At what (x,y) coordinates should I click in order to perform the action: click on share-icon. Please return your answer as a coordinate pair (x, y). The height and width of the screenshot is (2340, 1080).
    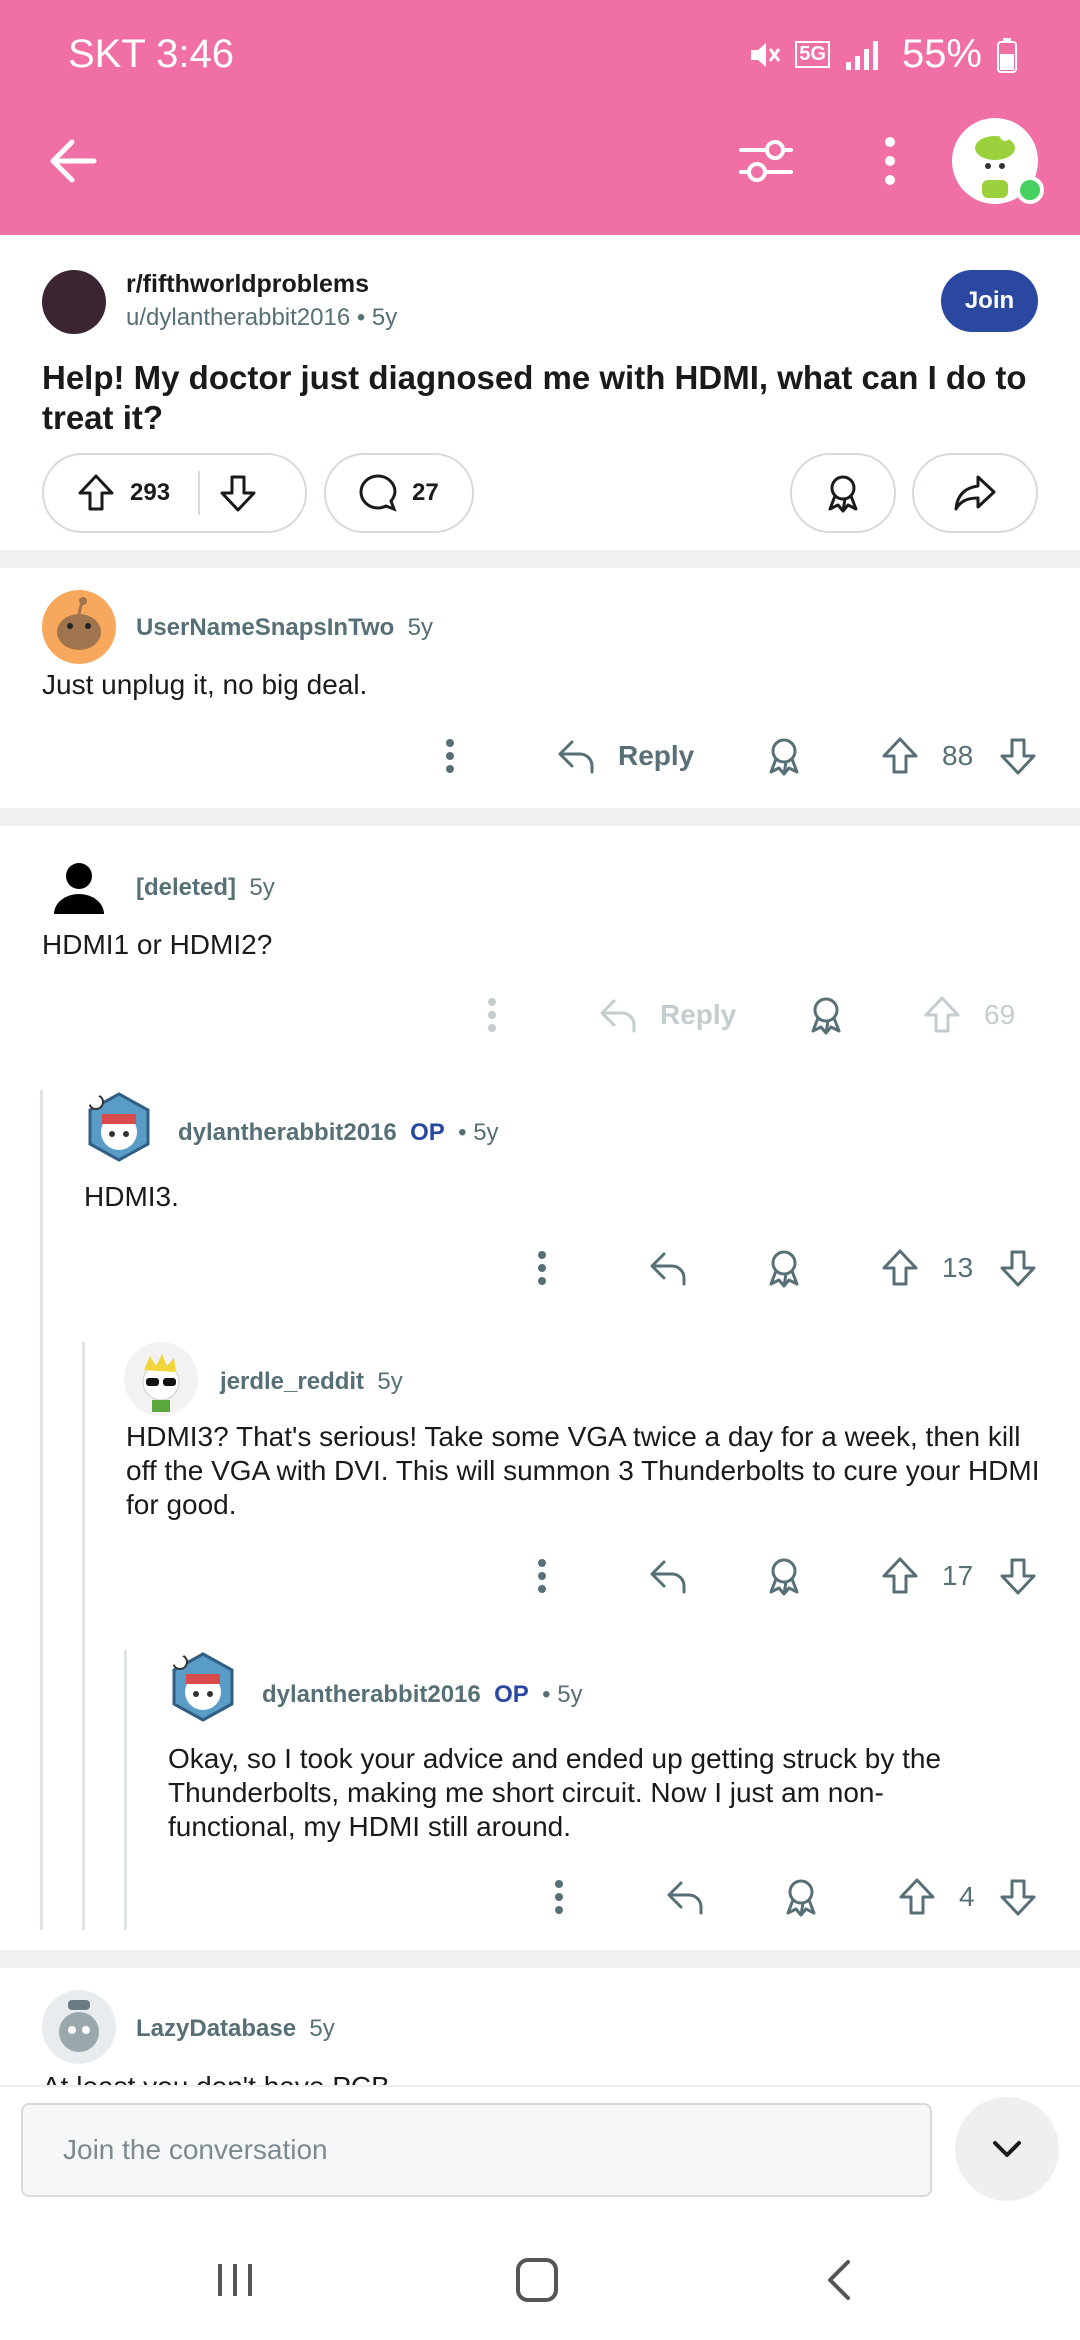
    Looking at the image, I should click on (975, 493).